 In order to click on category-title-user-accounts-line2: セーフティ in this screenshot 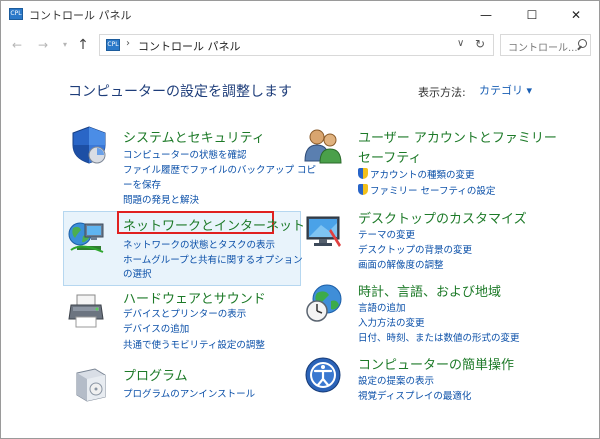, I will do `click(389, 156)`.